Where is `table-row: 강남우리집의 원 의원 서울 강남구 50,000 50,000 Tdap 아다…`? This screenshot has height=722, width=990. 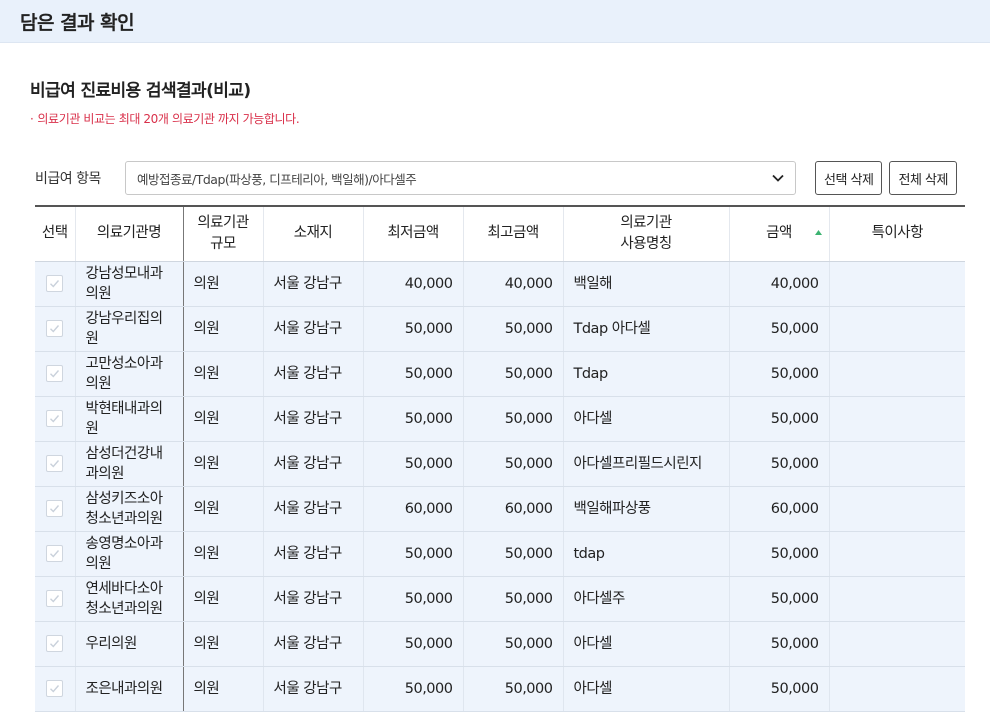 table-row: 강남우리집의 원 의원 서울 강남구 50,000 50,000 Tdap 아다… is located at coordinates (500, 329).